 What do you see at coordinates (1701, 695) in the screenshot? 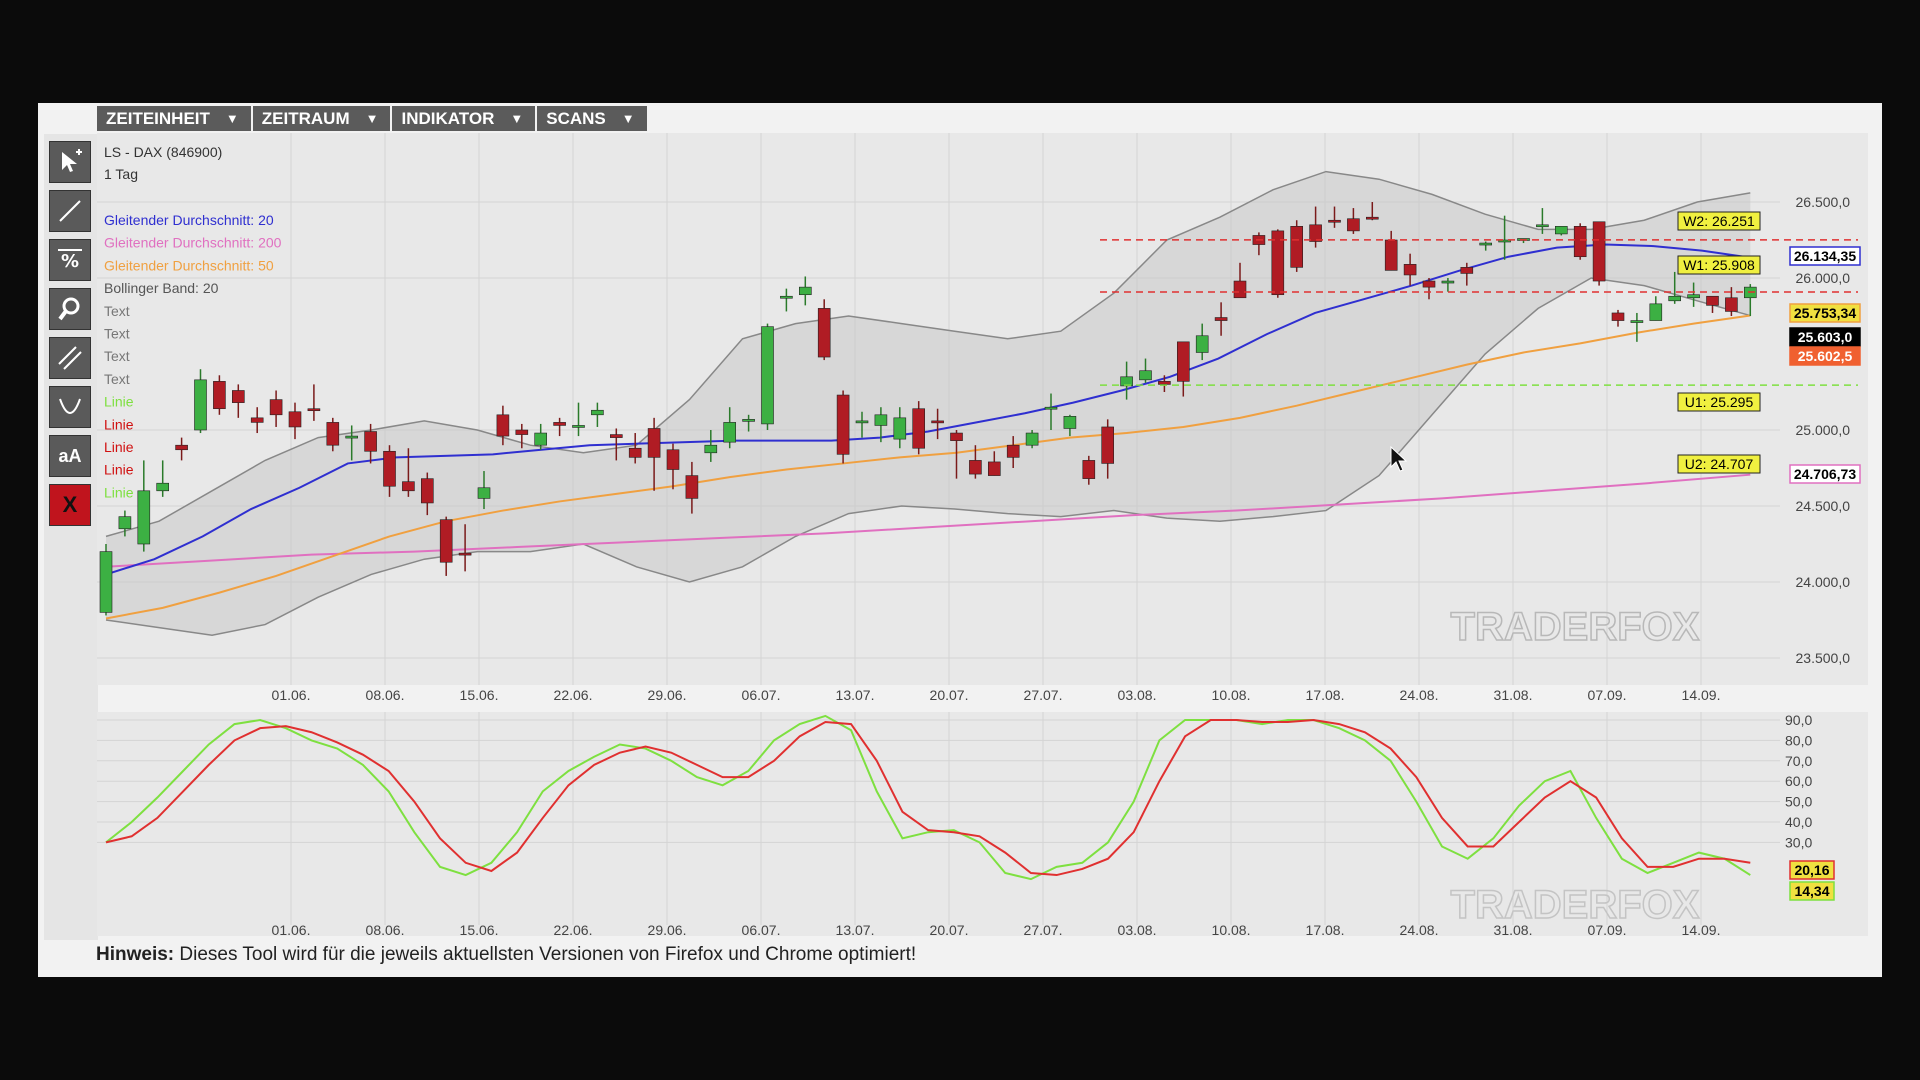
I see `x-tick-label: 14.09.` at bounding box center [1701, 695].